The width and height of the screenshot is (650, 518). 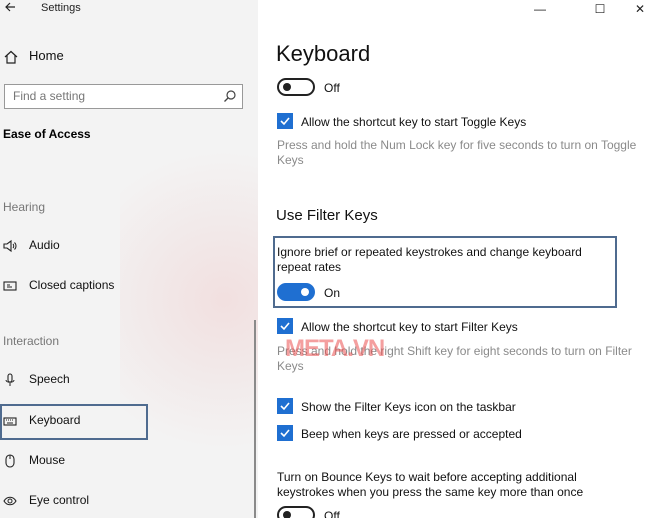 What do you see at coordinates (332, 88) in the screenshot?
I see `toggle-keys-state: Off` at bounding box center [332, 88].